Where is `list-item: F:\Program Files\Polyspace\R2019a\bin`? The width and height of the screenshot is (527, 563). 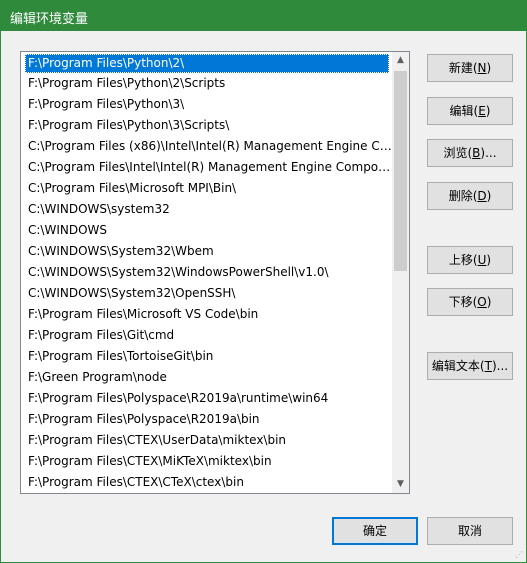 list-item: F:\Program Files\Polyspace\R2019a\bin is located at coordinates (207, 419).